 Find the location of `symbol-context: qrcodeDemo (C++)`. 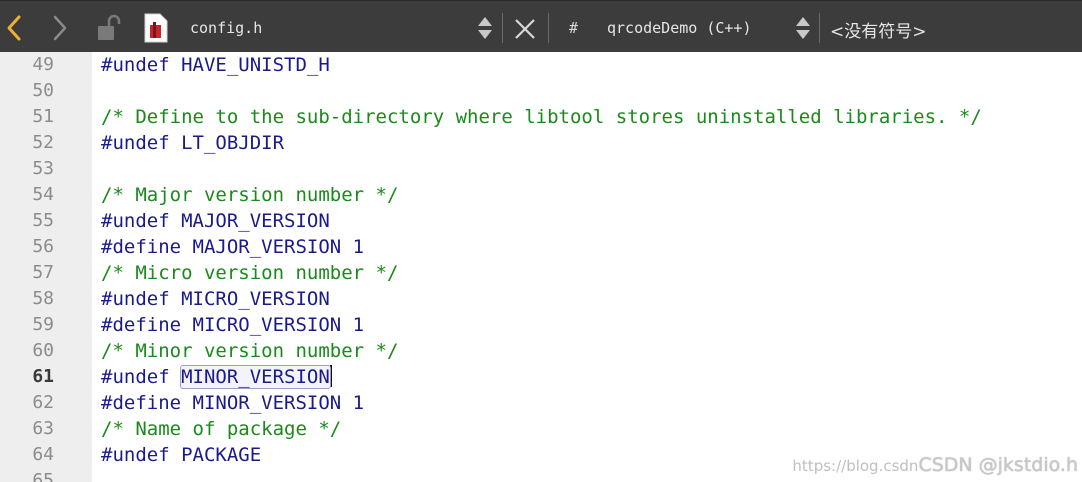

symbol-context: qrcodeDemo (C++) is located at coordinates (679, 28).